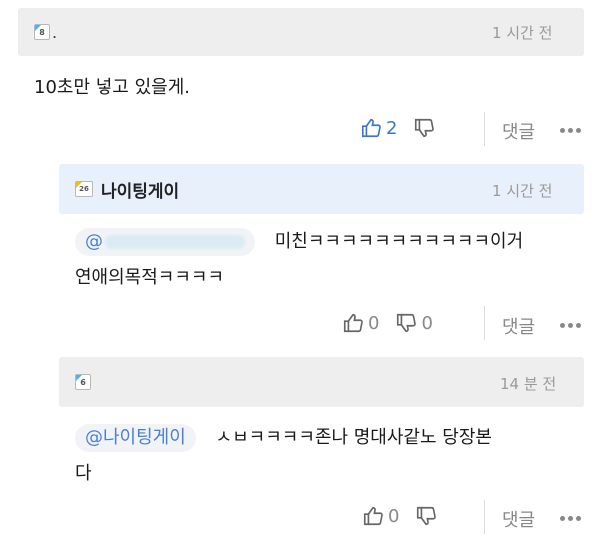 The image size is (600, 541). I want to click on comment-3-reply-button: 댓글, so click(518, 519).